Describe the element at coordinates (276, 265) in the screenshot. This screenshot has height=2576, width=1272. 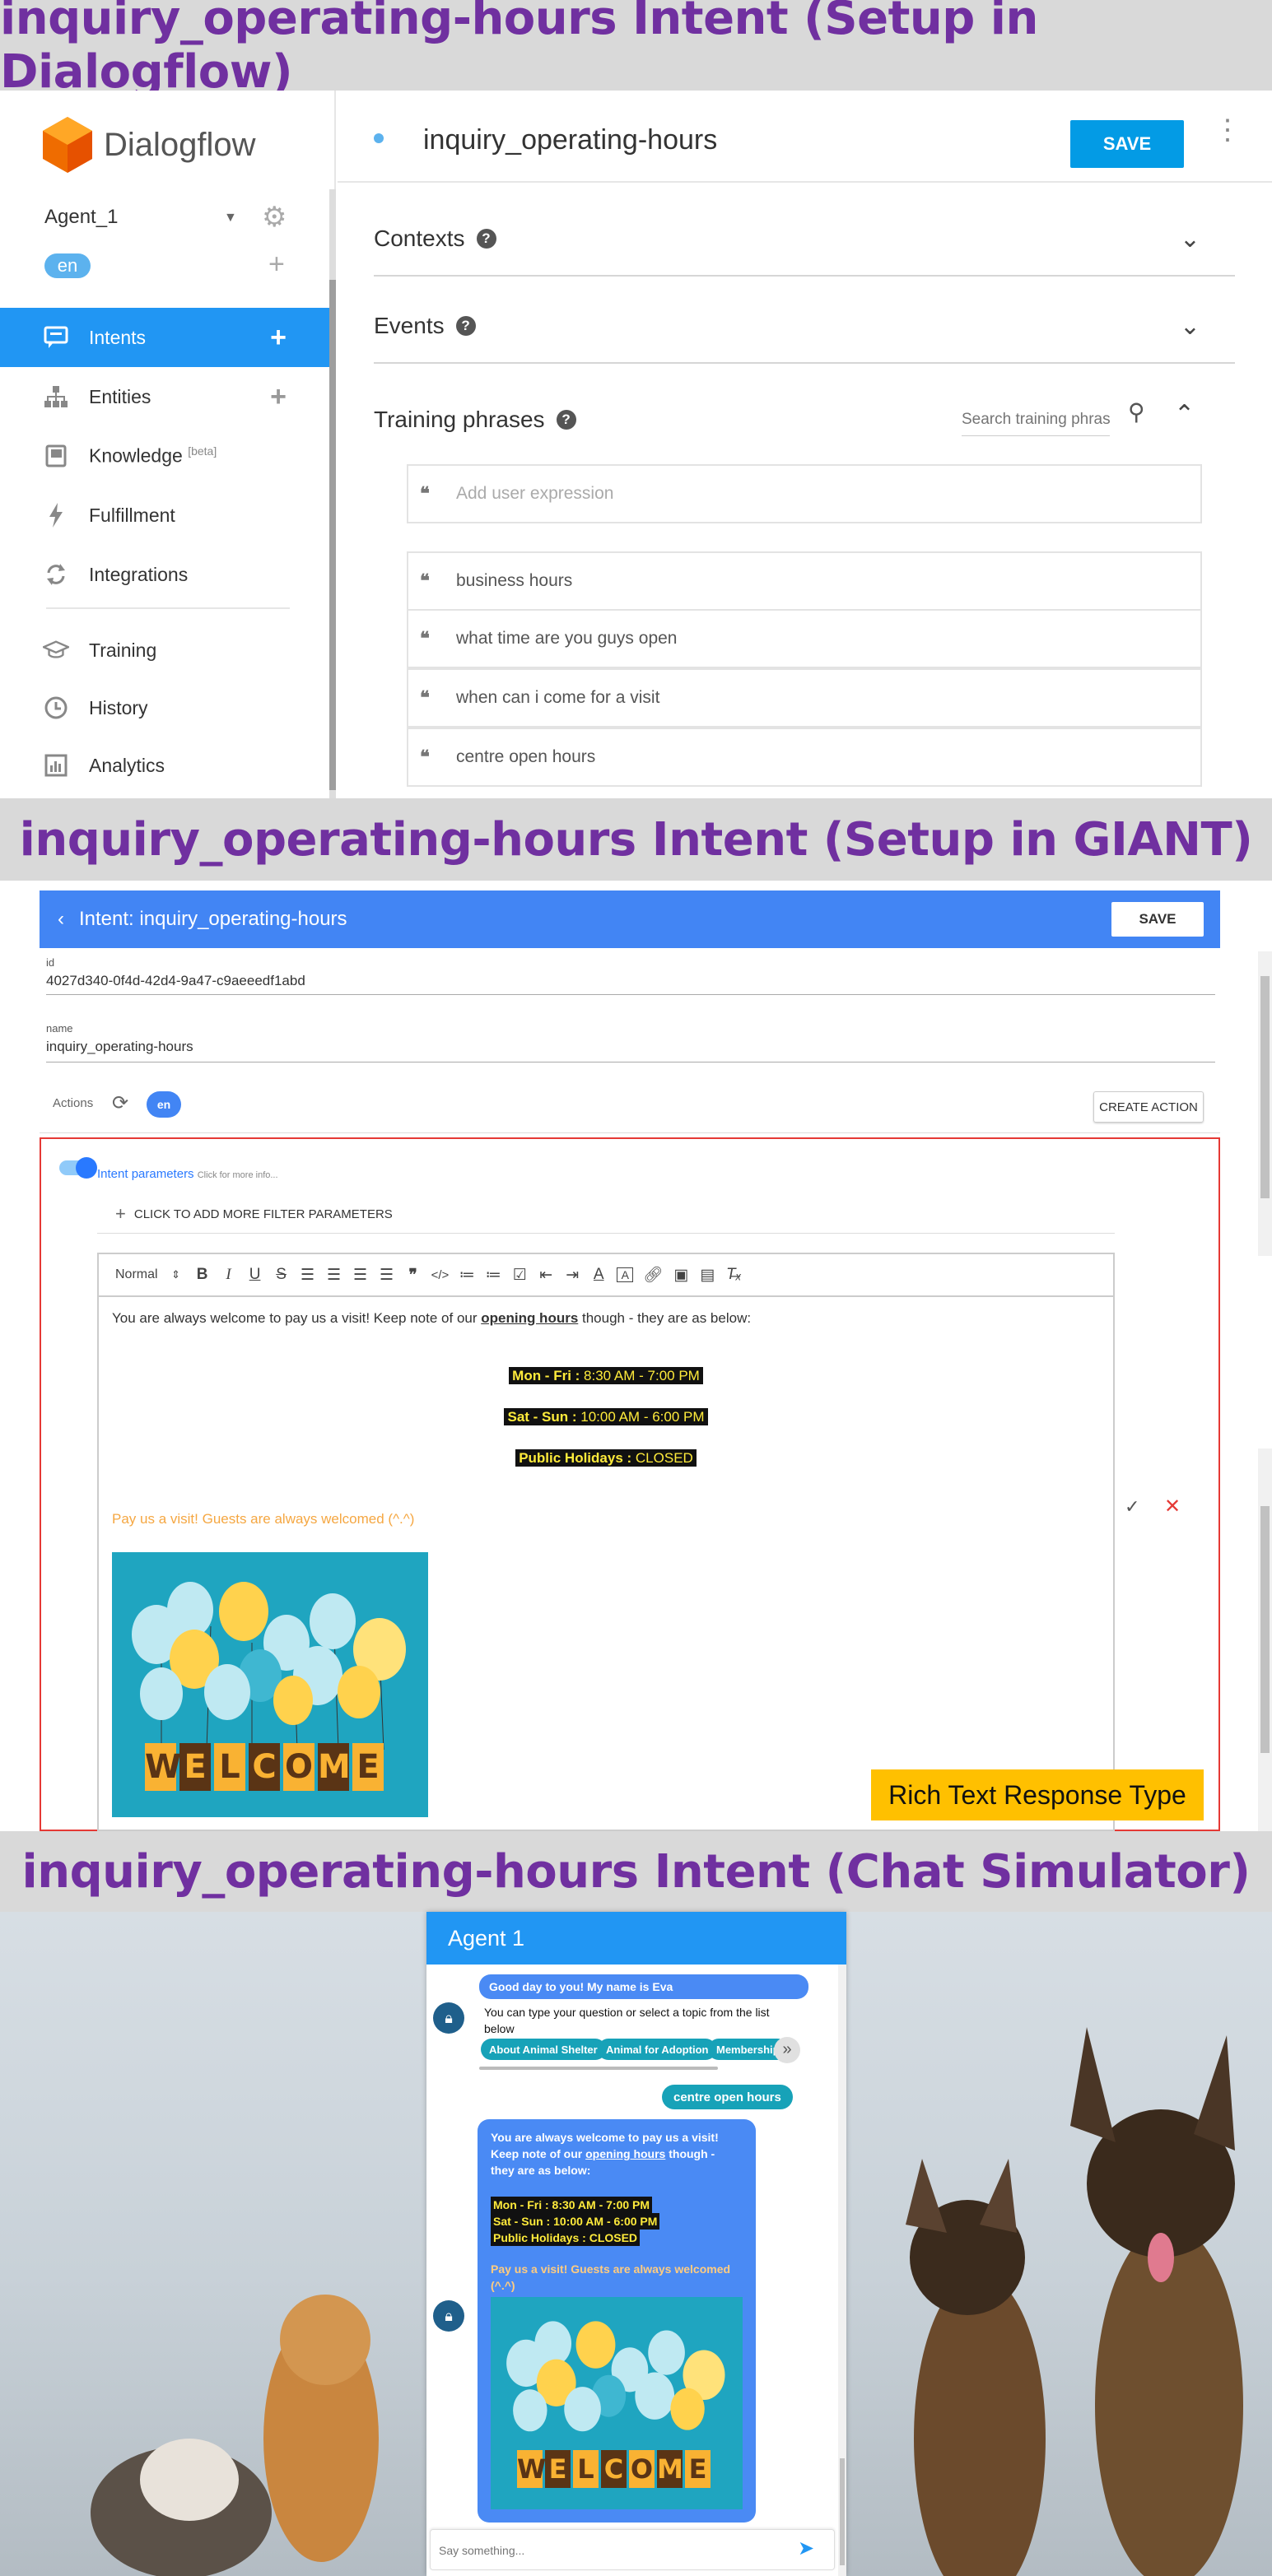
I see `add-language-icon: +` at that location.